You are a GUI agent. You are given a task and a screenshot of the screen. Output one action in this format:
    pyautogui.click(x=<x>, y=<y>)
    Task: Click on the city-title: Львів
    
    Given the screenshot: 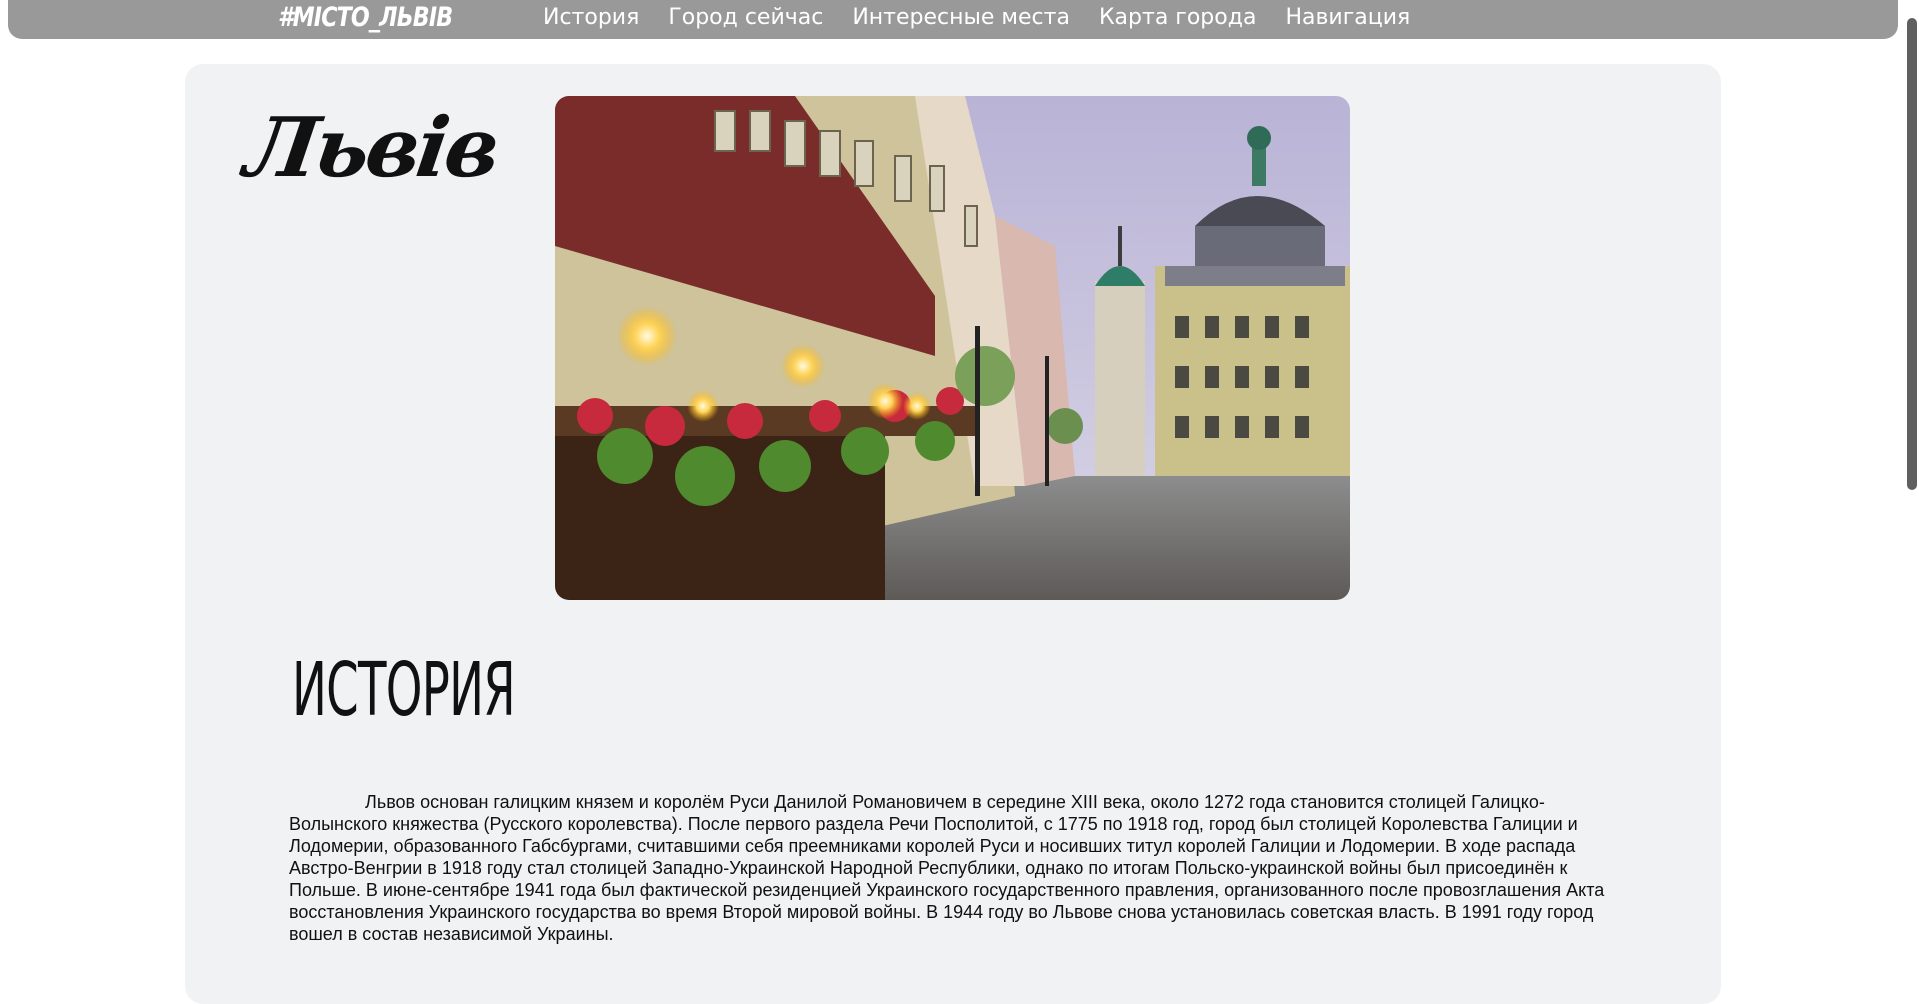 What is the action you would take?
    pyautogui.click(x=371, y=148)
    